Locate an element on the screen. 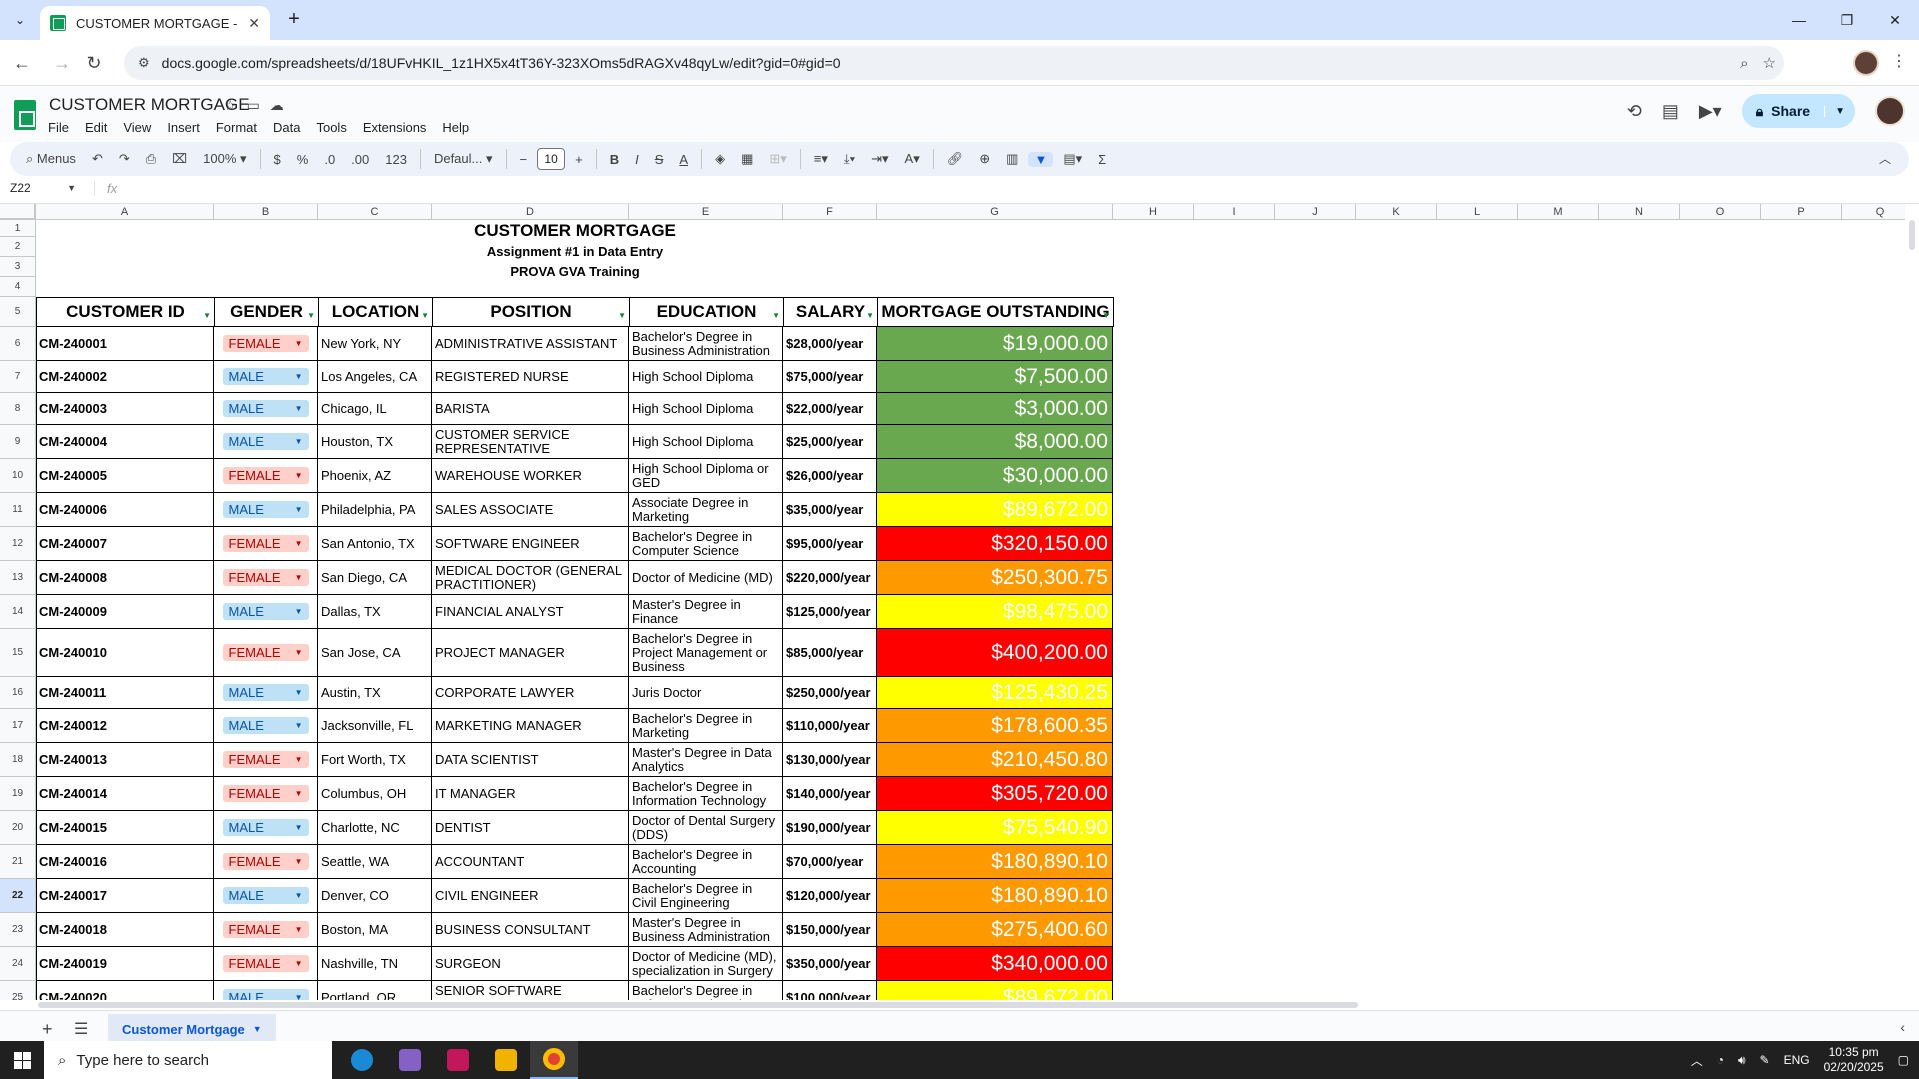 The width and height of the screenshot is (1919, 1079). column-header-i: I is located at coordinates (1234, 212).